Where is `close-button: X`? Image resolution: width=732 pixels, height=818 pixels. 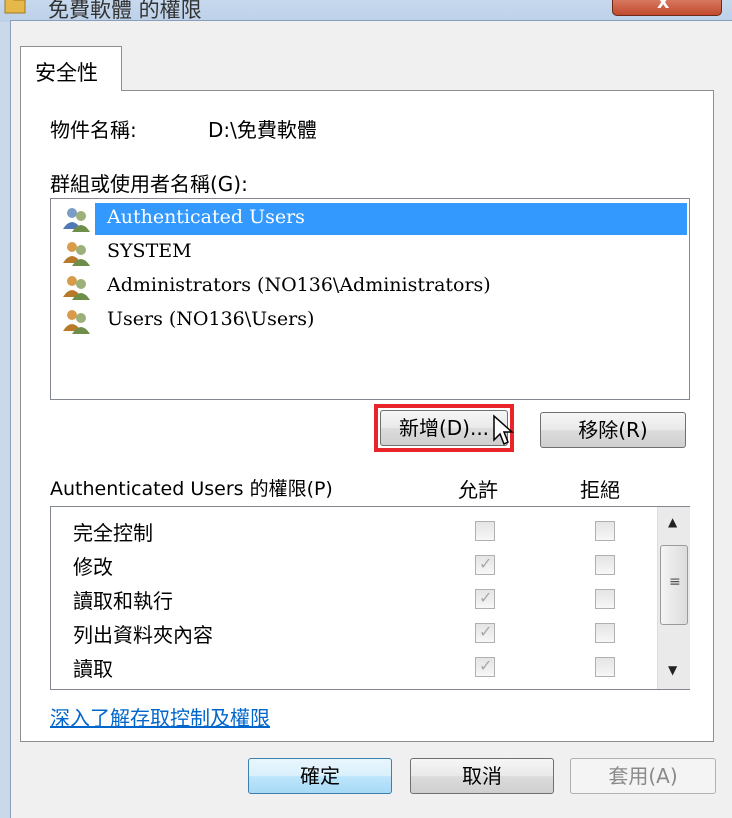 close-button: X is located at coordinates (667, 8).